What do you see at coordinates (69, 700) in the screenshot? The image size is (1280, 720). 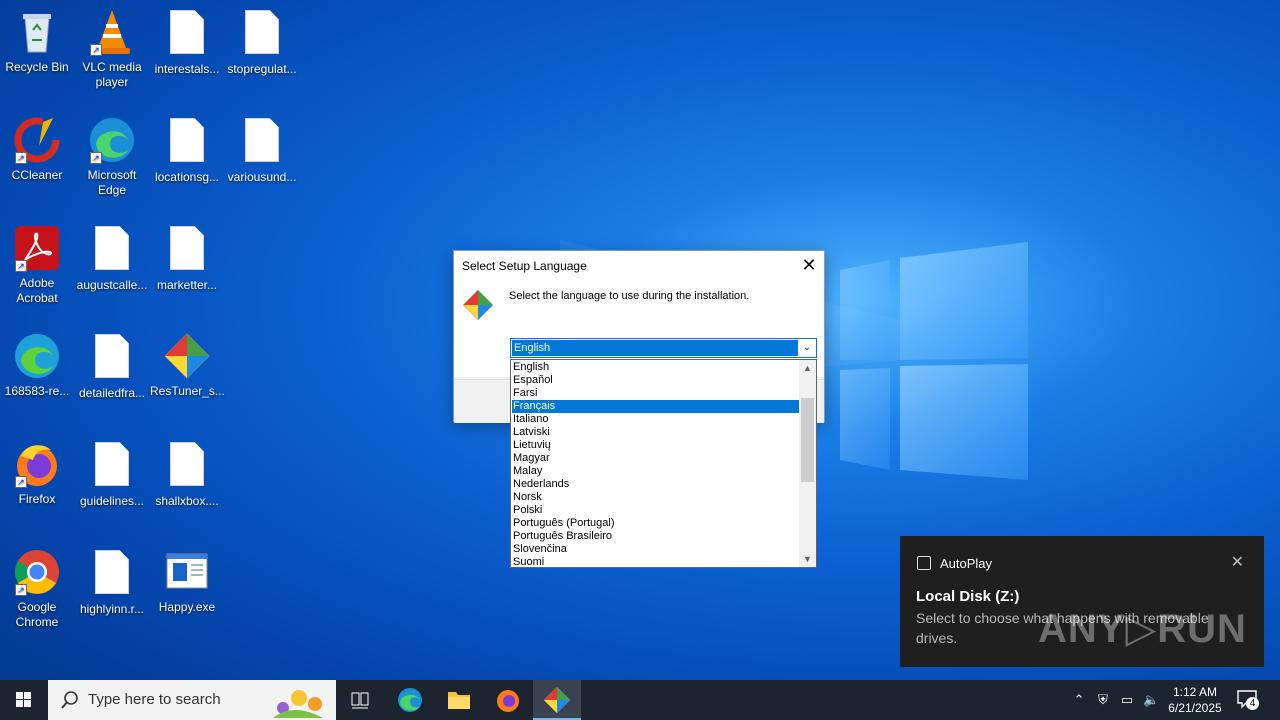 I see `search-icon` at bounding box center [69, 700].